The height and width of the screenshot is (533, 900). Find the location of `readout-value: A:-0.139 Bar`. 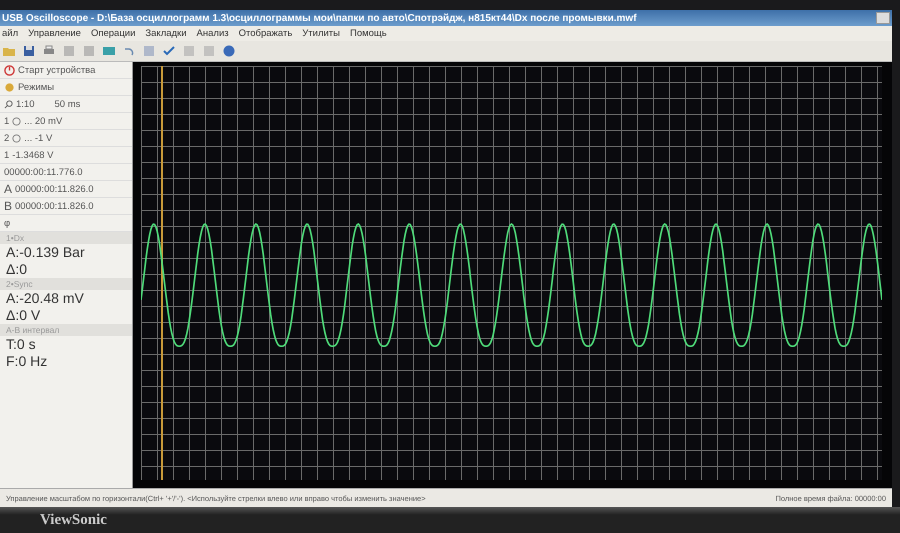

readout-value: A:-0.139 Bar is located at coordinates (45, 252).